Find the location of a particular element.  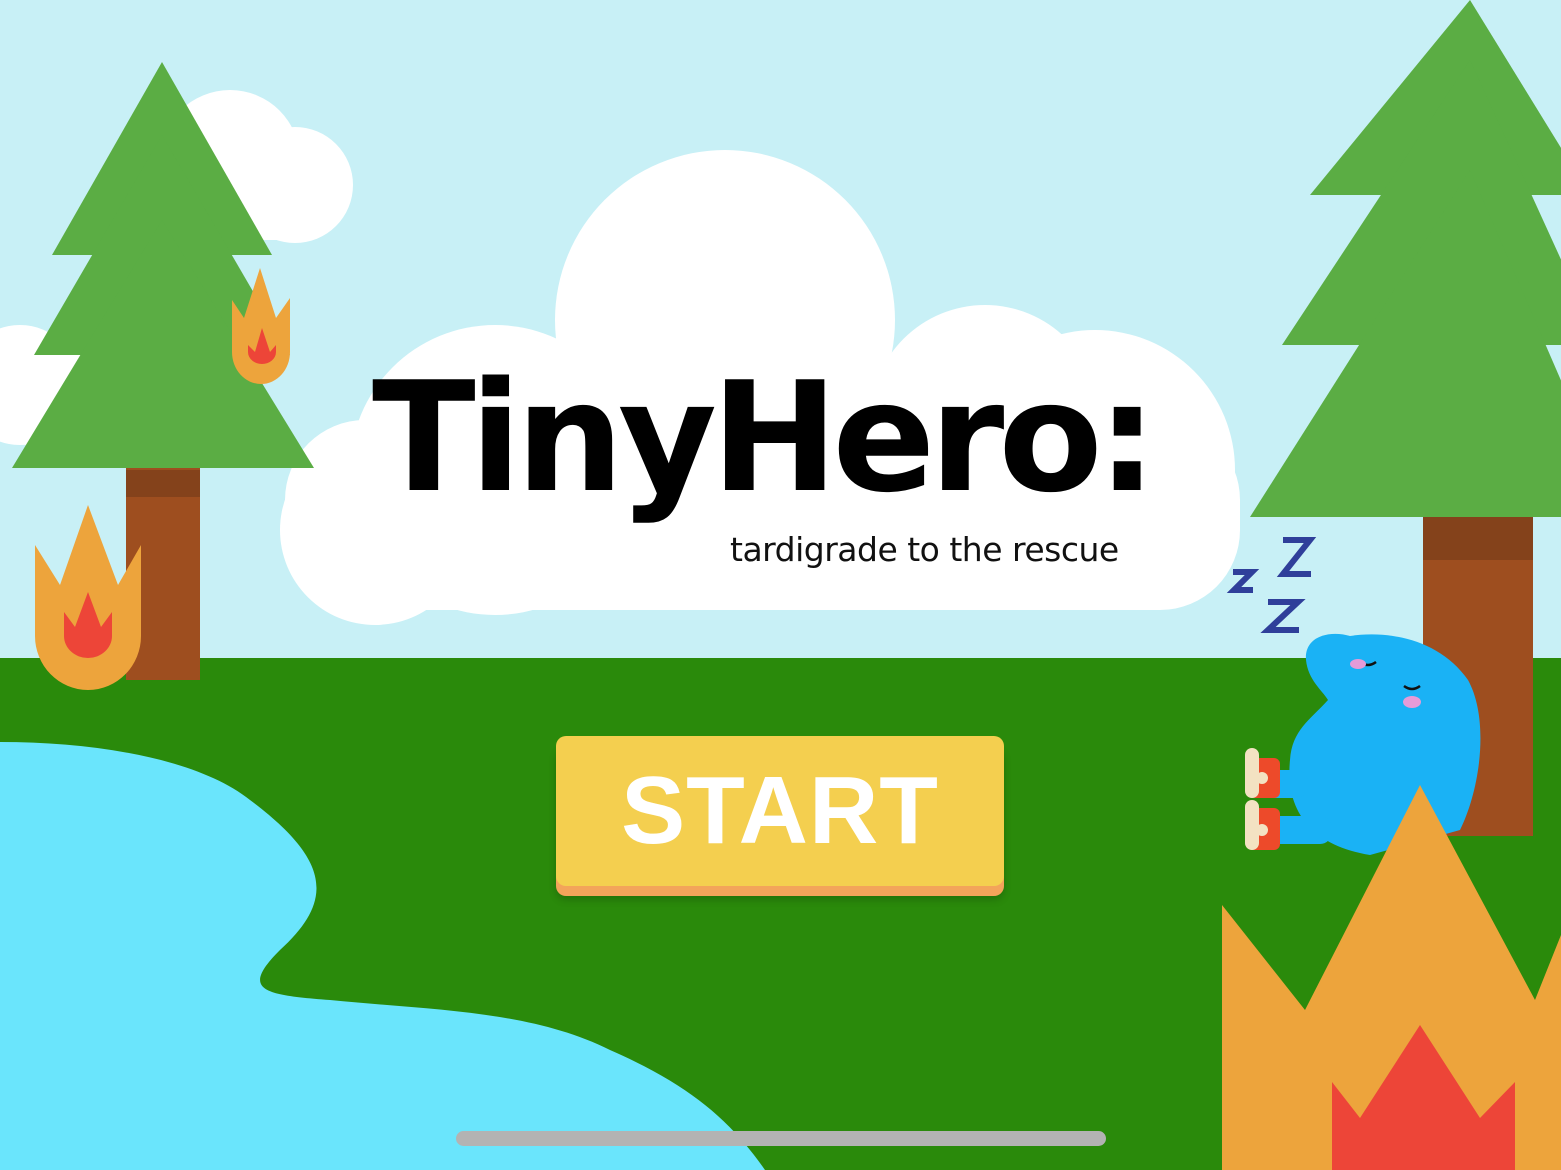

home-indicator is located at coordinates (781, 1138).